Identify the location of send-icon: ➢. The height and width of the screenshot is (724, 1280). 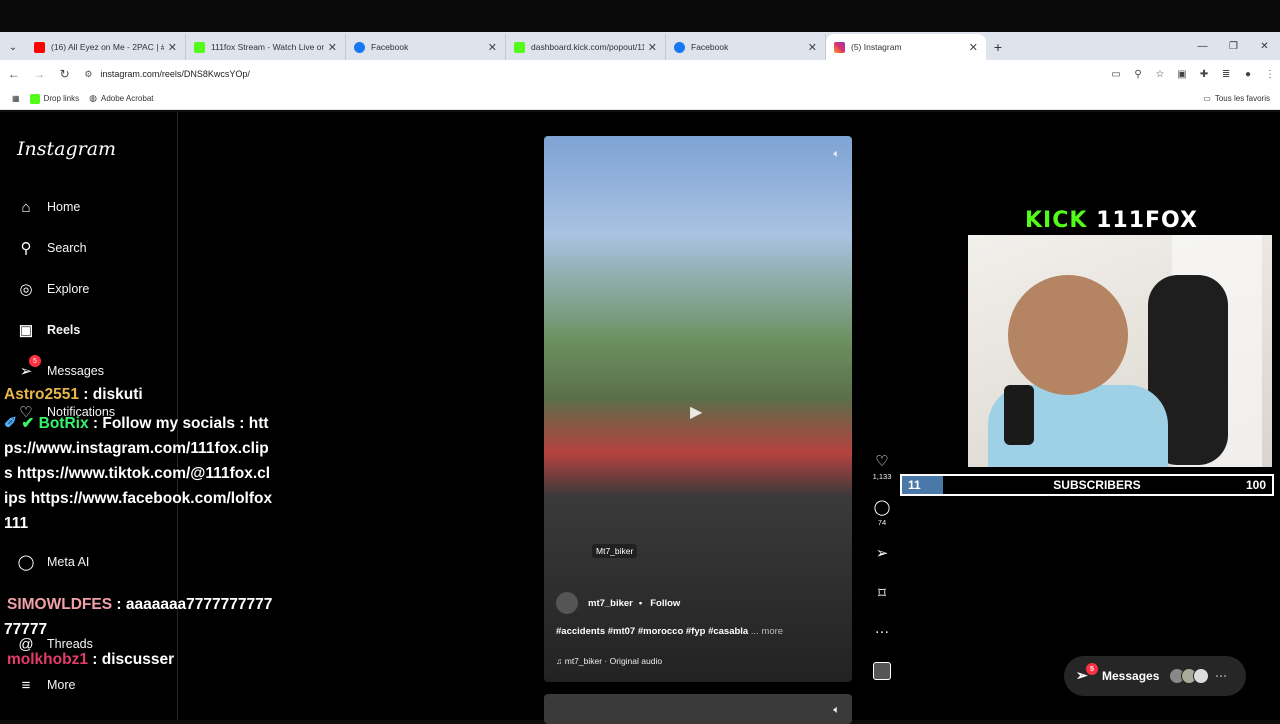
(882, 553).